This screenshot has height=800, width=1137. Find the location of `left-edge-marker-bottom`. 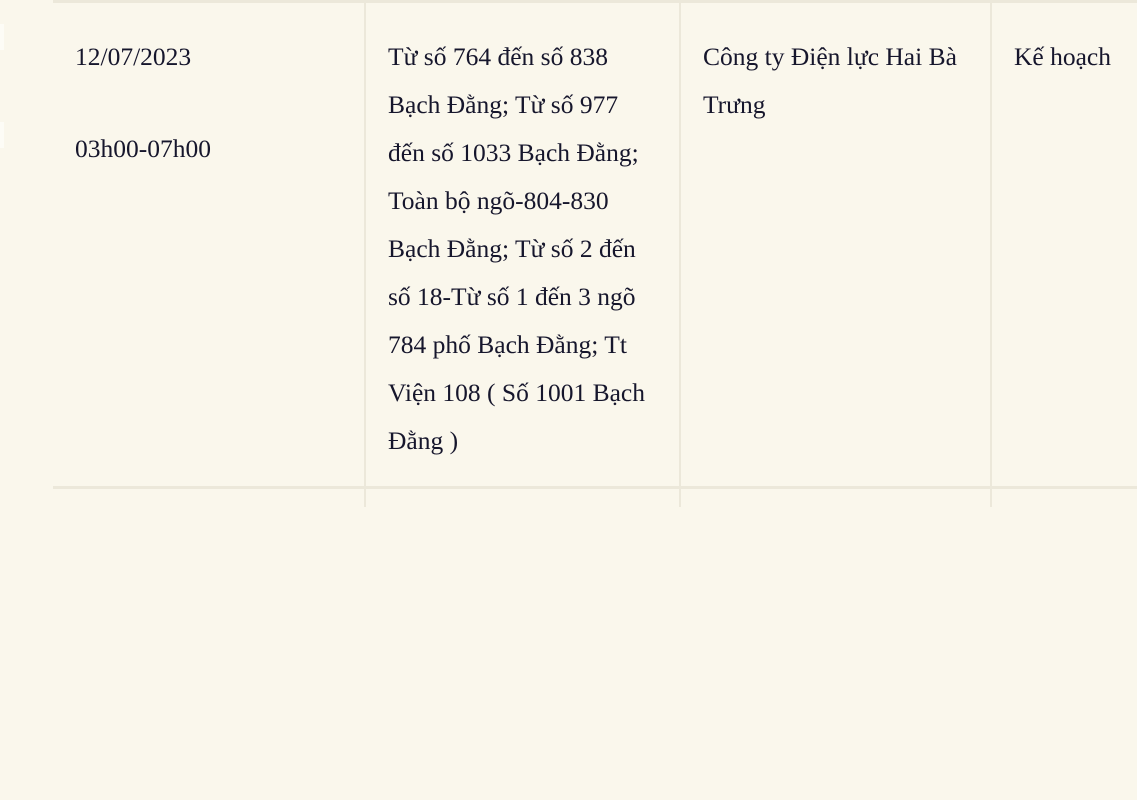

left-edge-marker-bottom is located at coordinates (2, 135).